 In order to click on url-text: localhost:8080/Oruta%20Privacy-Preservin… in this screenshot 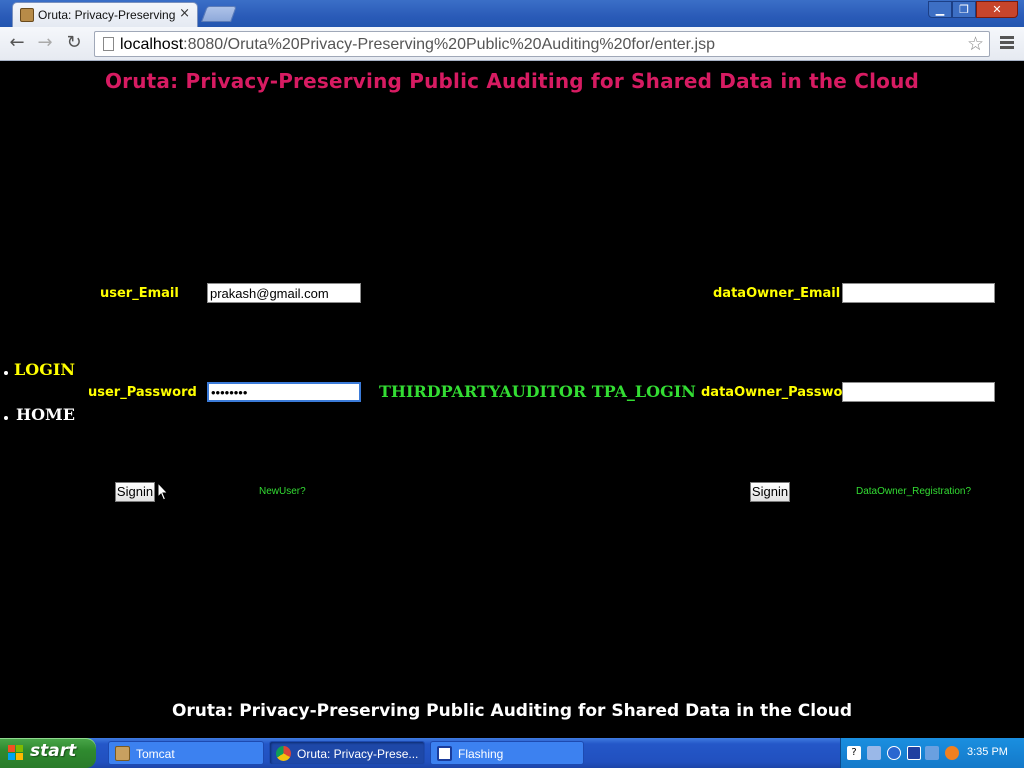, I will do `click(417, 45)`.